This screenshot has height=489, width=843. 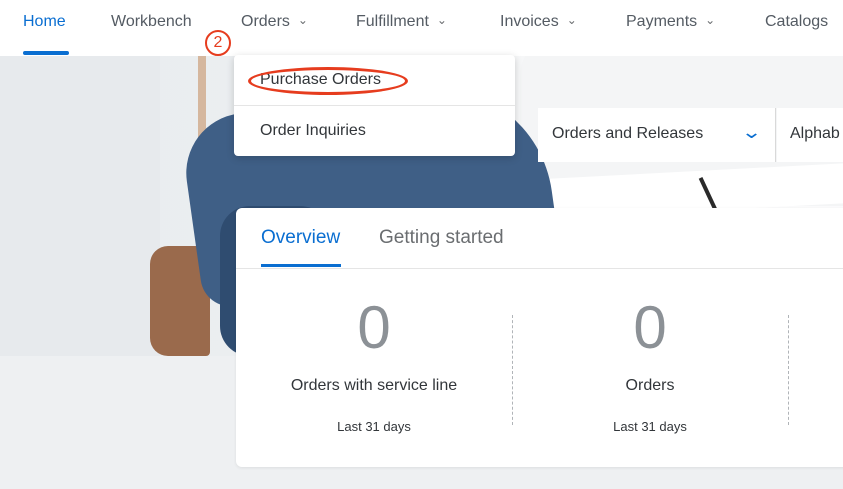 What do you see at coordinates (218, 43) in the screenshot?
I see `step-number-badge: 2` at bounding box center [218, 43].